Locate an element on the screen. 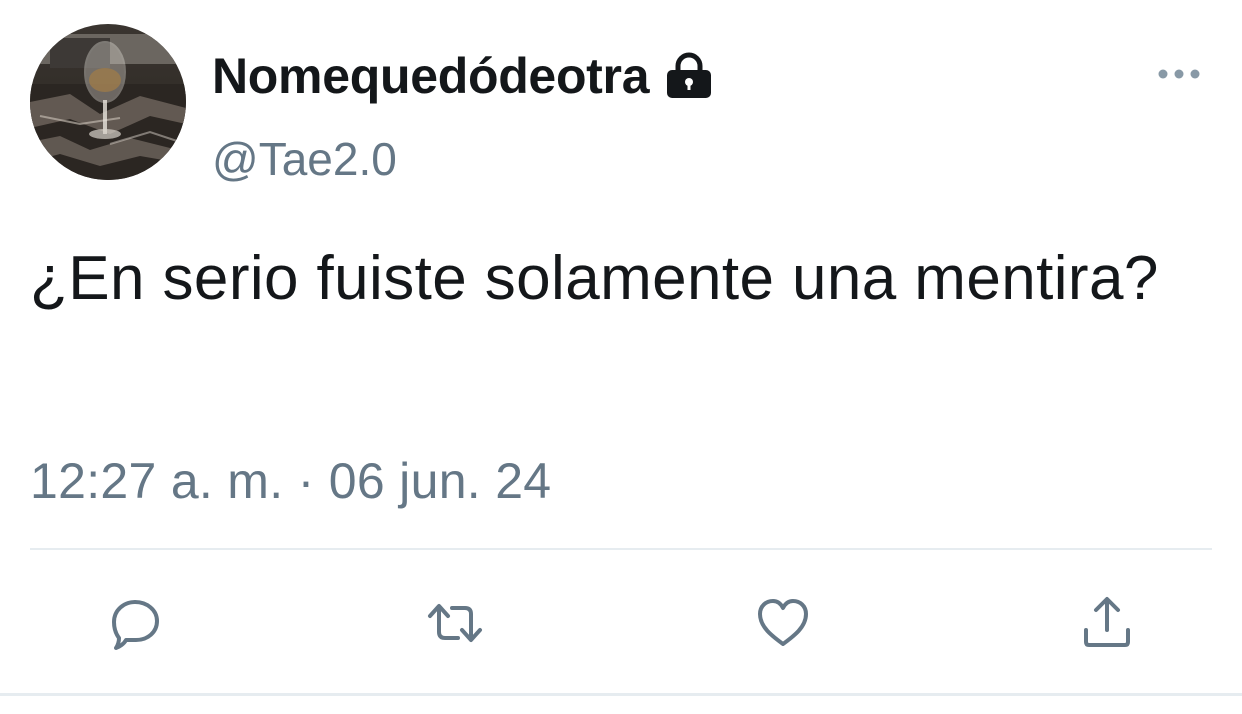 The image size is (1242, 714). heart-icon is located at coordinates (783, 622).